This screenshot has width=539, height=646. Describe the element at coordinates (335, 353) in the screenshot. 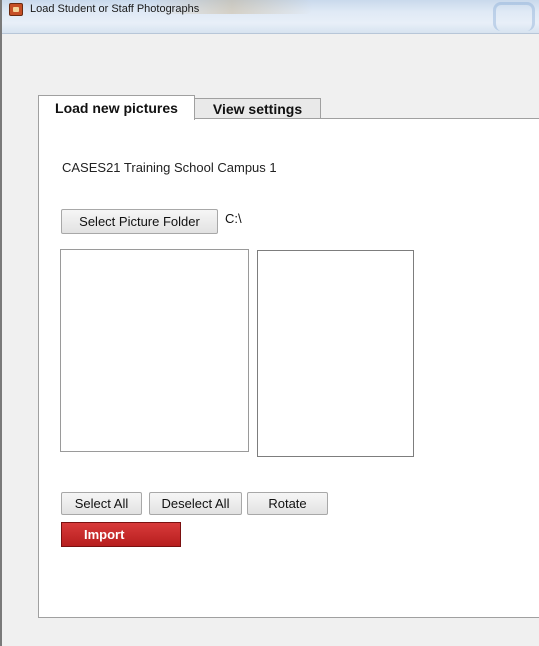

I see `picture-preview` at that location.